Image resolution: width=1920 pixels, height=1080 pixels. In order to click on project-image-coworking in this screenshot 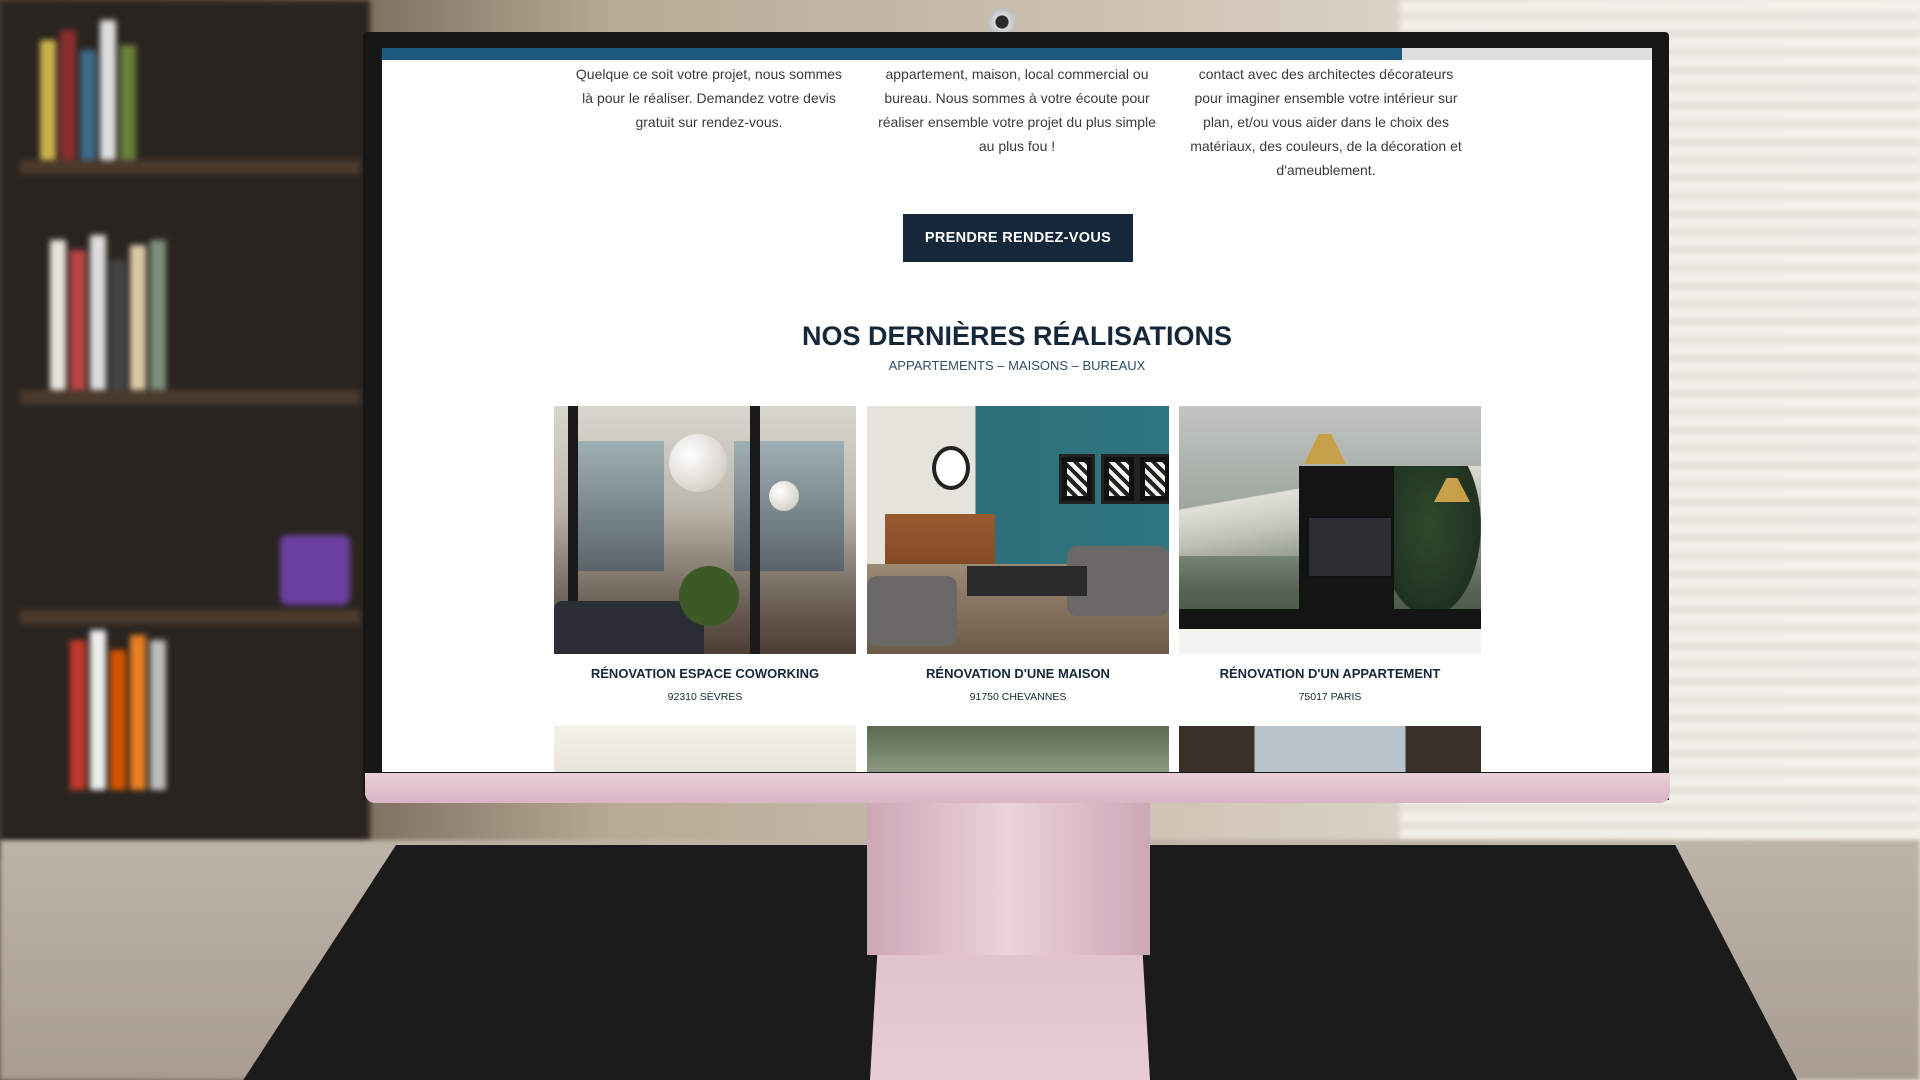, I will do `click(705, 530)`.